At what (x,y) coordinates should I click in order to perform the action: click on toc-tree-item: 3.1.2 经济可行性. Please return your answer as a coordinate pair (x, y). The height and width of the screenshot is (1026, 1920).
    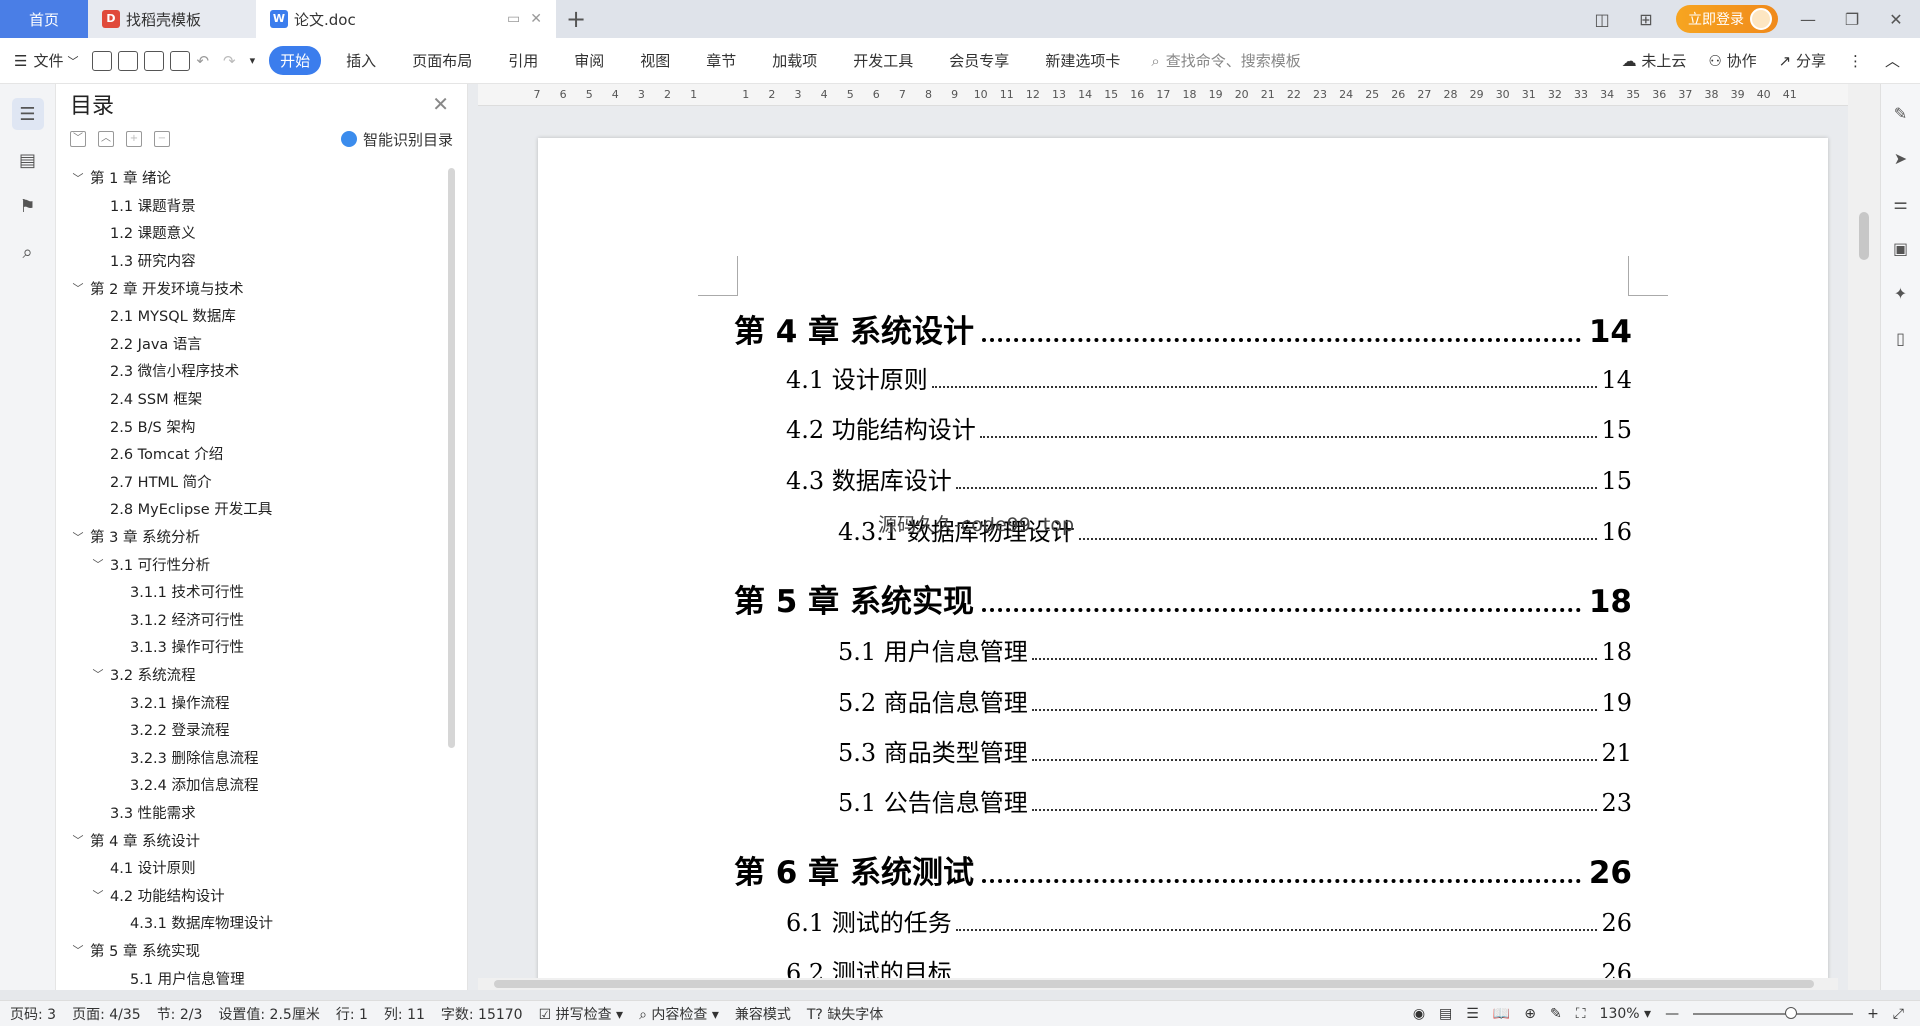
    Looking at the image, I should click on (251, 620).